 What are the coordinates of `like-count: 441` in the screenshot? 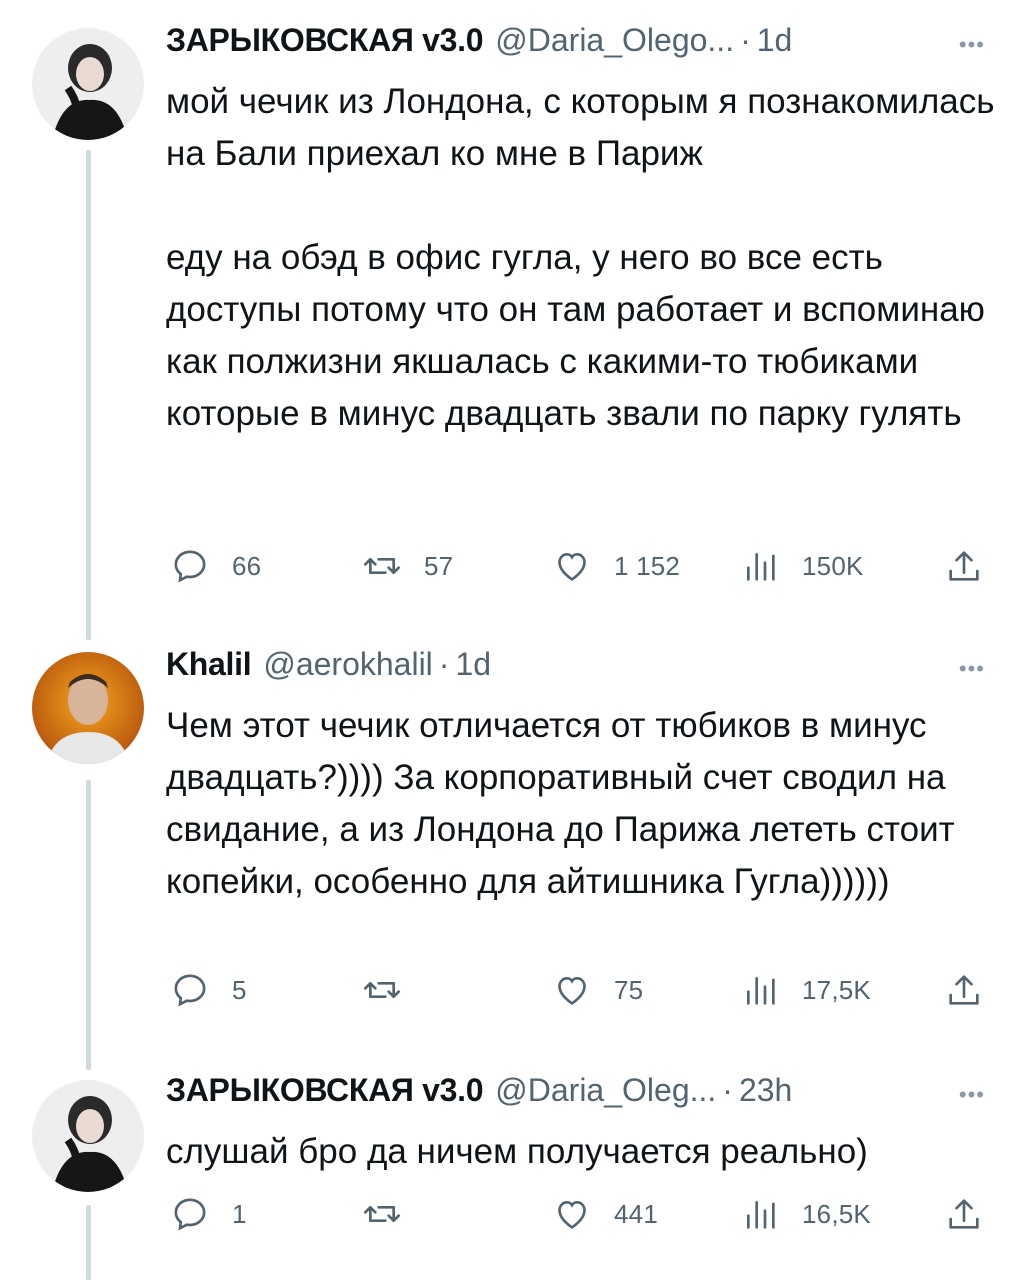 It's located at (636, 1213).